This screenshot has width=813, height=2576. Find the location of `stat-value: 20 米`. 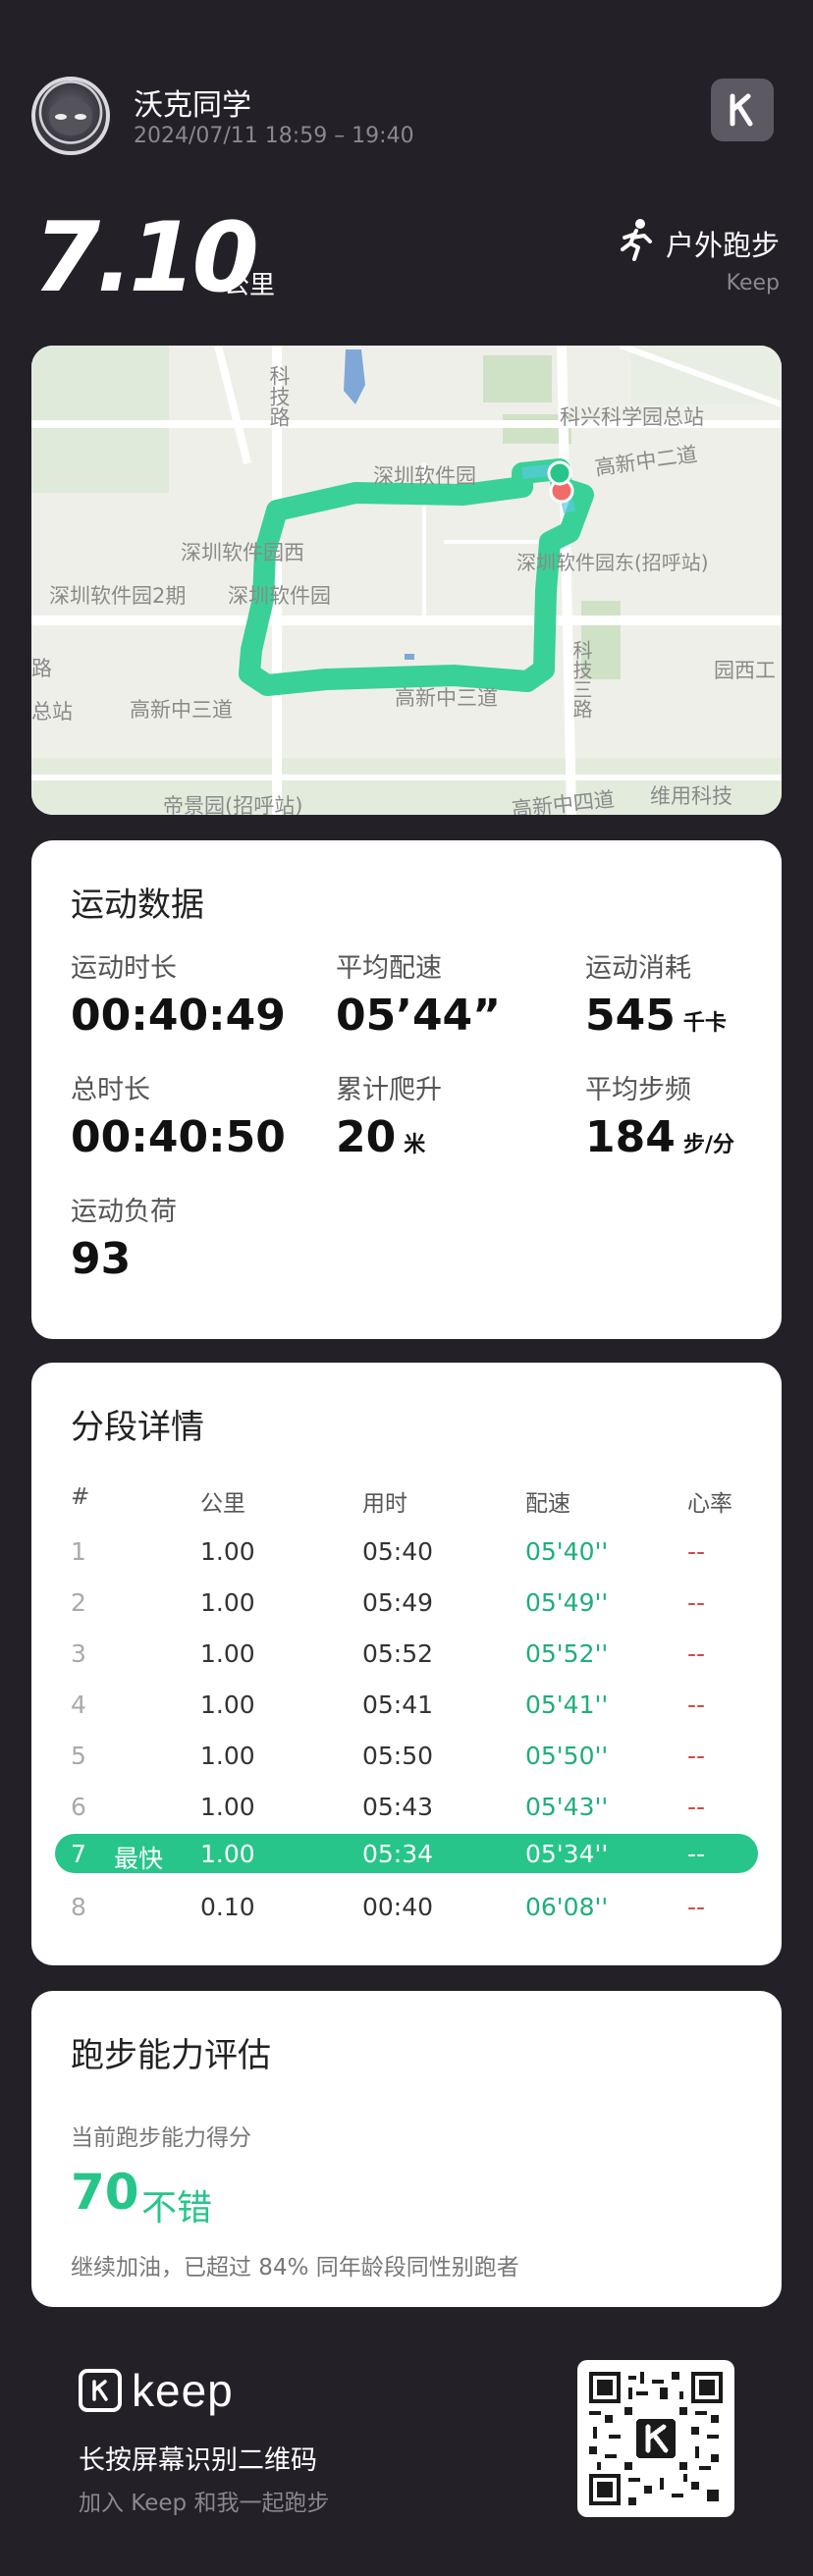

stat-value: 20 米 is located at coordinates (381, 1137).